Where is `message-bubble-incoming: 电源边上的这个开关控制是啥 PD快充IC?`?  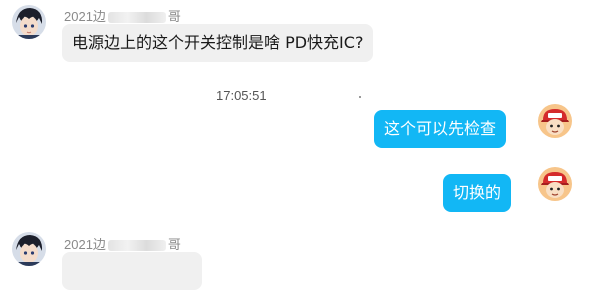 message-bubble-incoming: 电源边上的这个开关控制是啥 PD快充IC? is located at coordinates (218, 43).